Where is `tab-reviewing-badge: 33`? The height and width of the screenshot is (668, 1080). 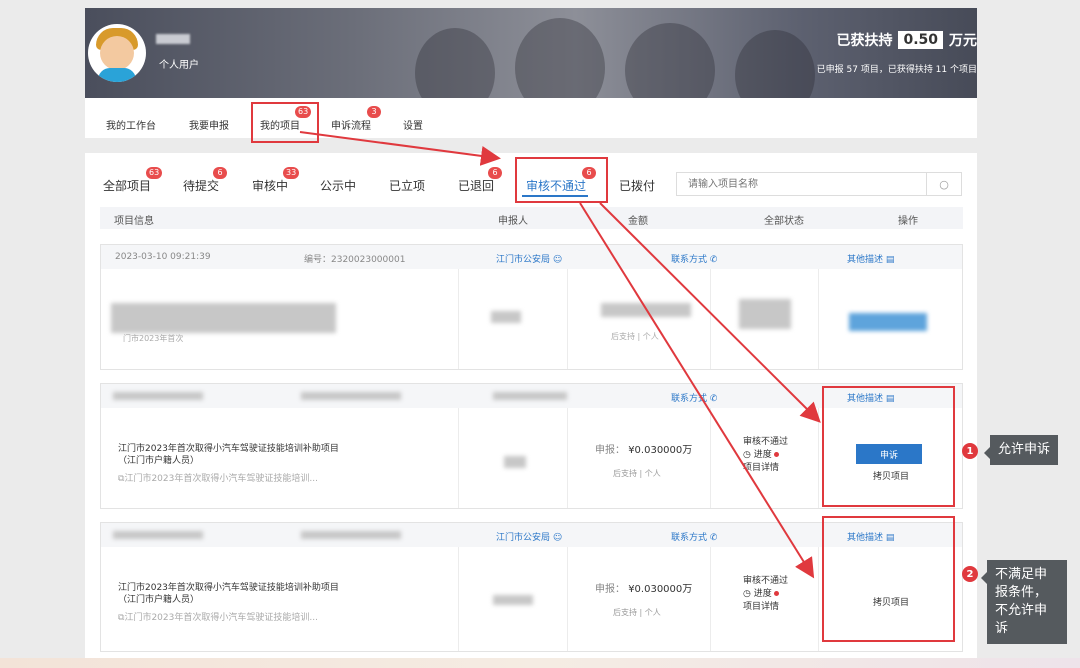
tab-reviewing-badge: 33 is located at coordinates (291, 173).